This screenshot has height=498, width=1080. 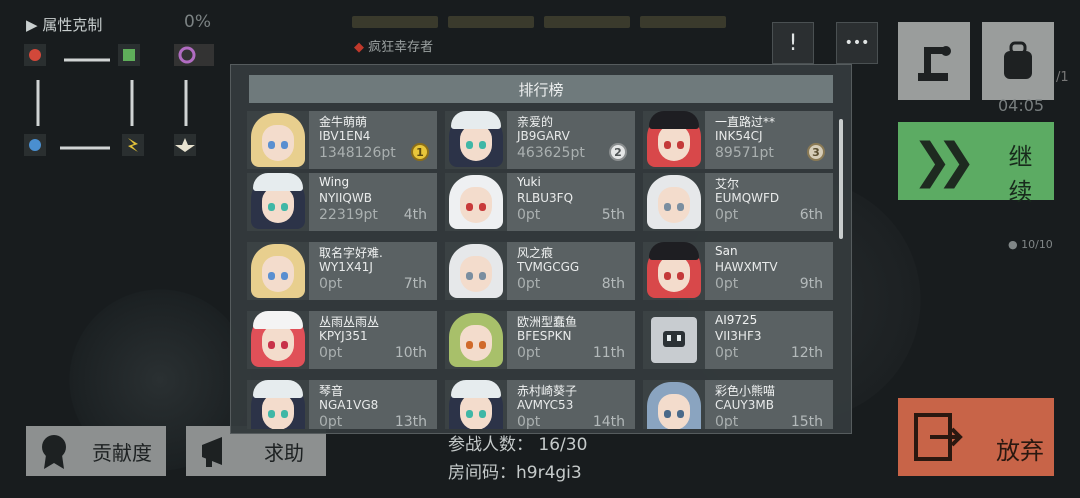 I want to click on player-name: Wing, so click(x=334, y=182).